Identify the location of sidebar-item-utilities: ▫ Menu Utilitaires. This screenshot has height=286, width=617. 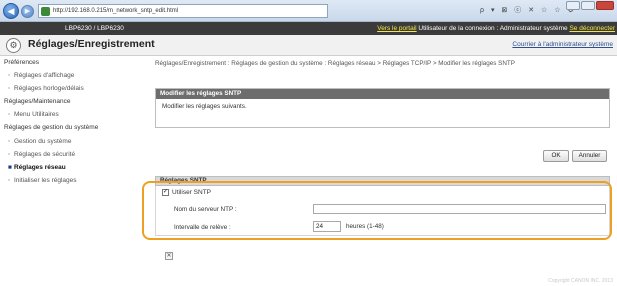
(33, 114).